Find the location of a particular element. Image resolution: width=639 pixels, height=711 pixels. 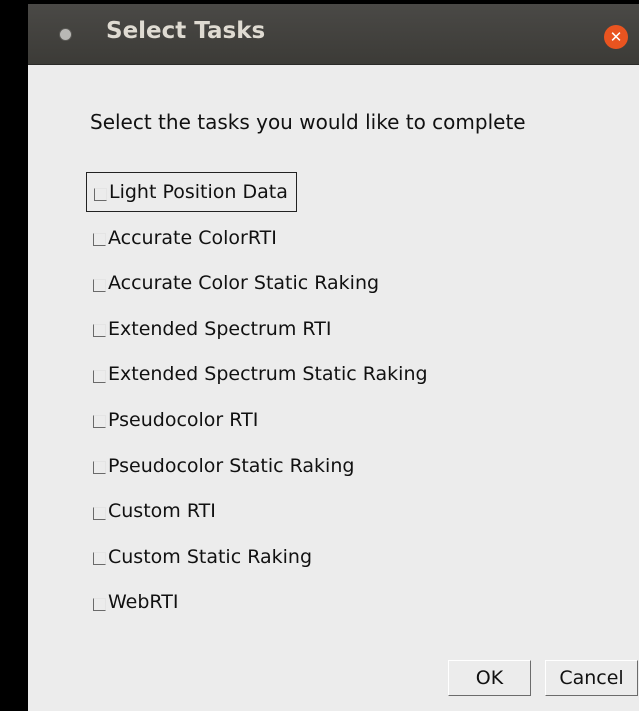

task-option: Light Position Data is located at coordinates (296, 195).